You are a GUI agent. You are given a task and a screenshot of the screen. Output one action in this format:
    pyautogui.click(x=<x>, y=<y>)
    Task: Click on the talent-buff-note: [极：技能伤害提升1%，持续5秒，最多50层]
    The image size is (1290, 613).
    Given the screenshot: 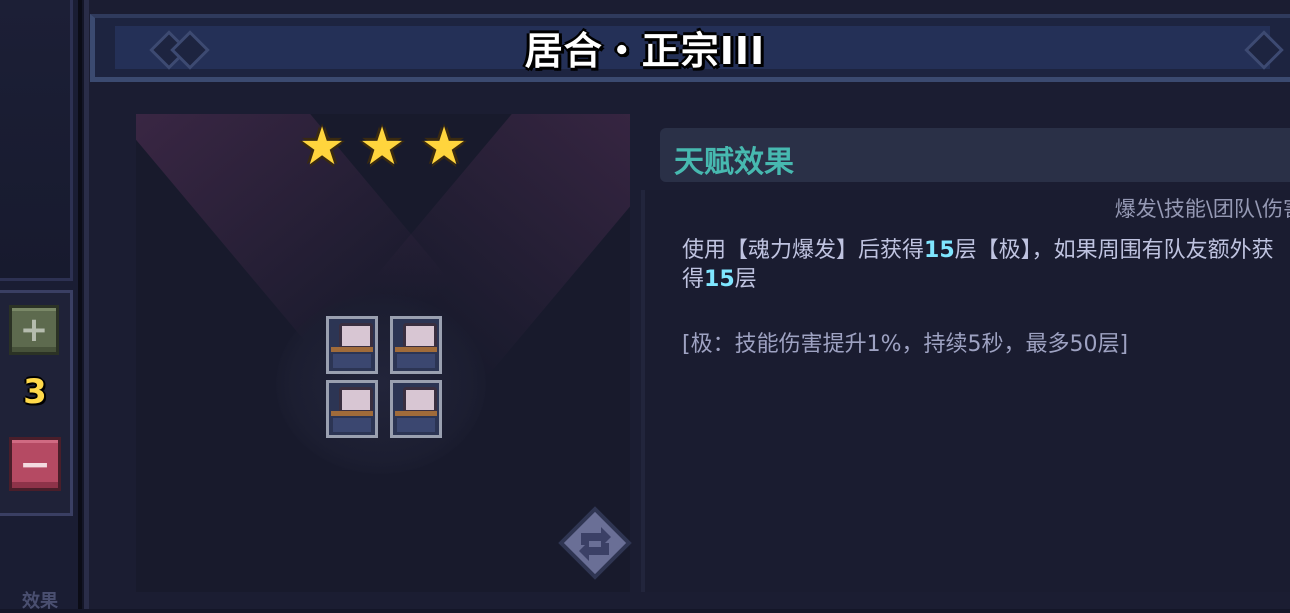 What is the action you would take?
    pyautogui.click(x=905, y=344)
    